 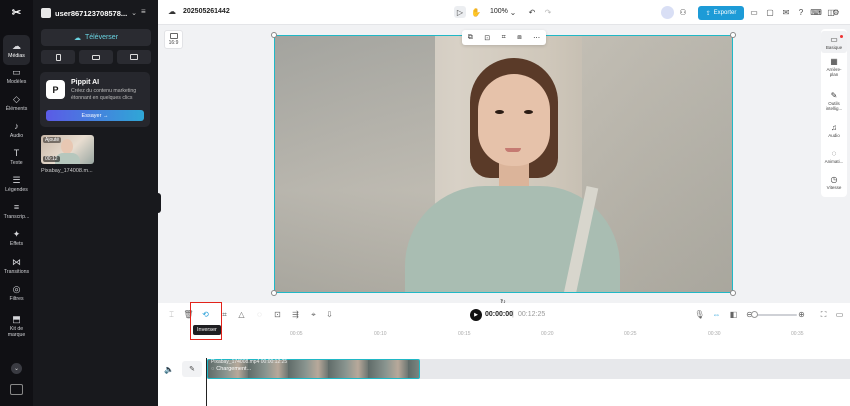 I want to click on ruler-tick: 00:10, so click(x=380, y=334).